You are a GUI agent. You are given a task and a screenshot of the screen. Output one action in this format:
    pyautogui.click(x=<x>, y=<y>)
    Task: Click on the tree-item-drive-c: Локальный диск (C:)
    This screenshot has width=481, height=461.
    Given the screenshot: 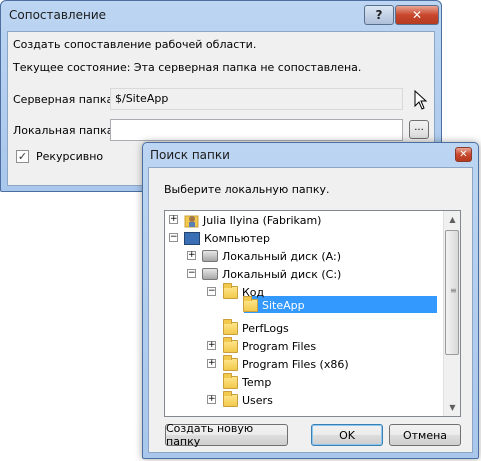 What is the action you would take?
    pyautogui.click(x=271, y=274)
    